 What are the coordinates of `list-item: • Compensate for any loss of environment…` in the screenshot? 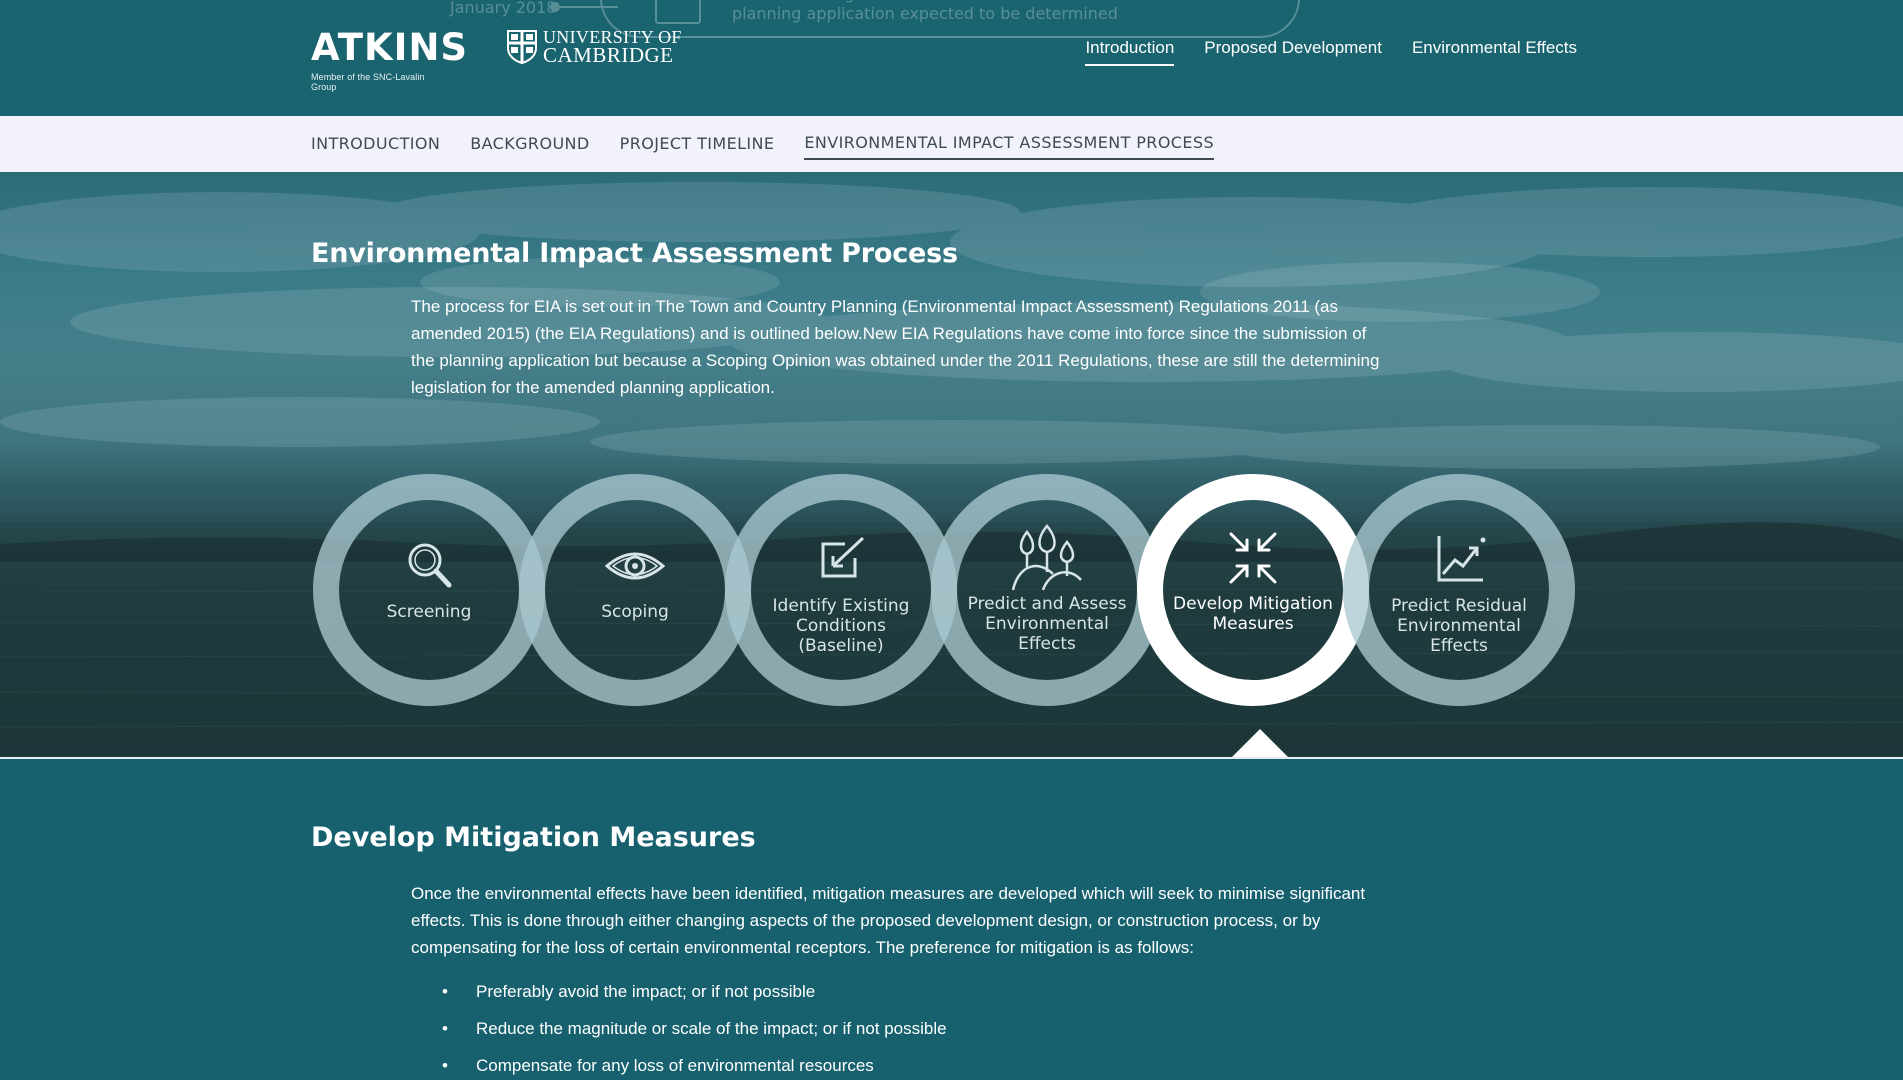 It's located at (892, 1065).